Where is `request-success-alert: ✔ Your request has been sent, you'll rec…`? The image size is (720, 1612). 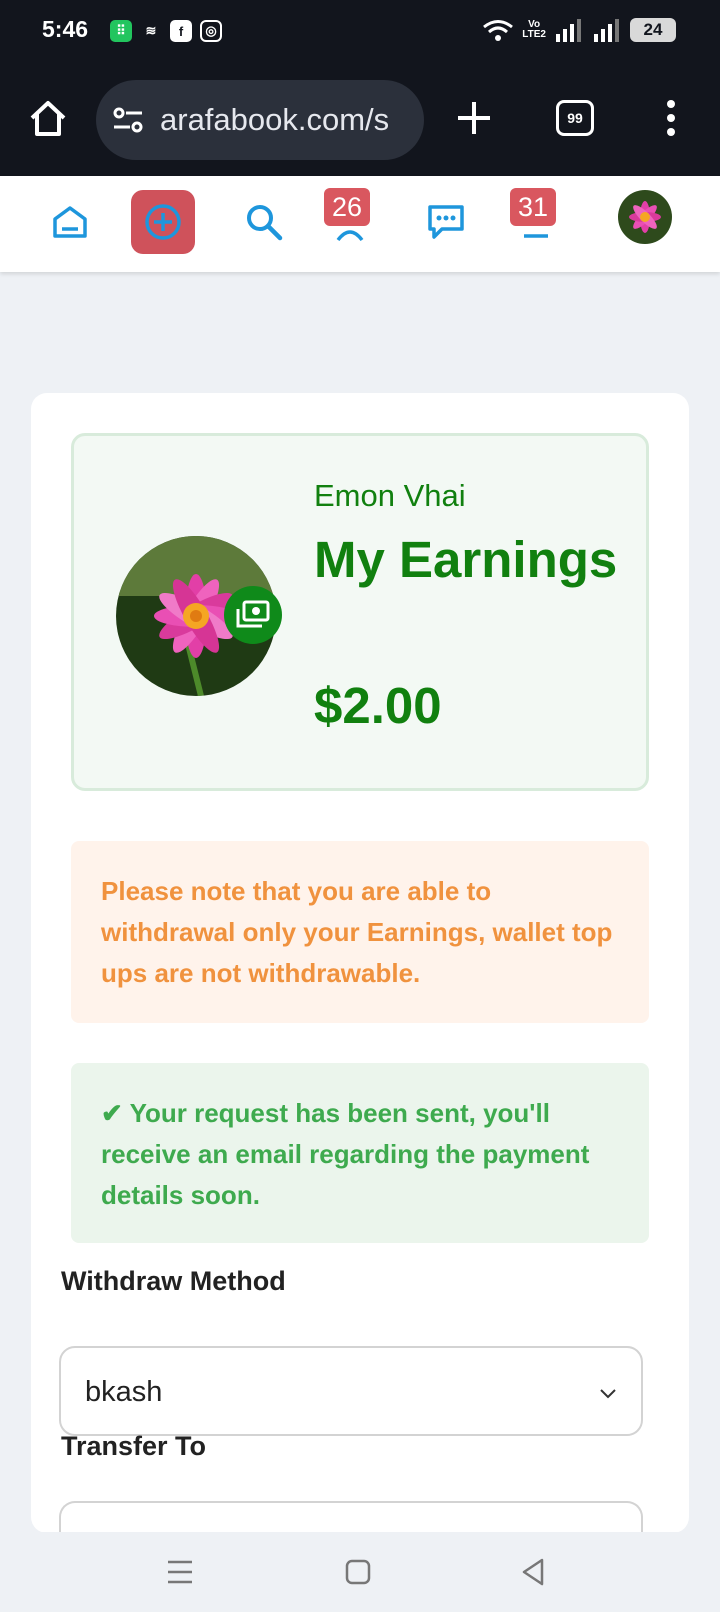 request-success-alert: ✔ Your request has been sent, you'll rec… is located at coordinates (360, 1153).